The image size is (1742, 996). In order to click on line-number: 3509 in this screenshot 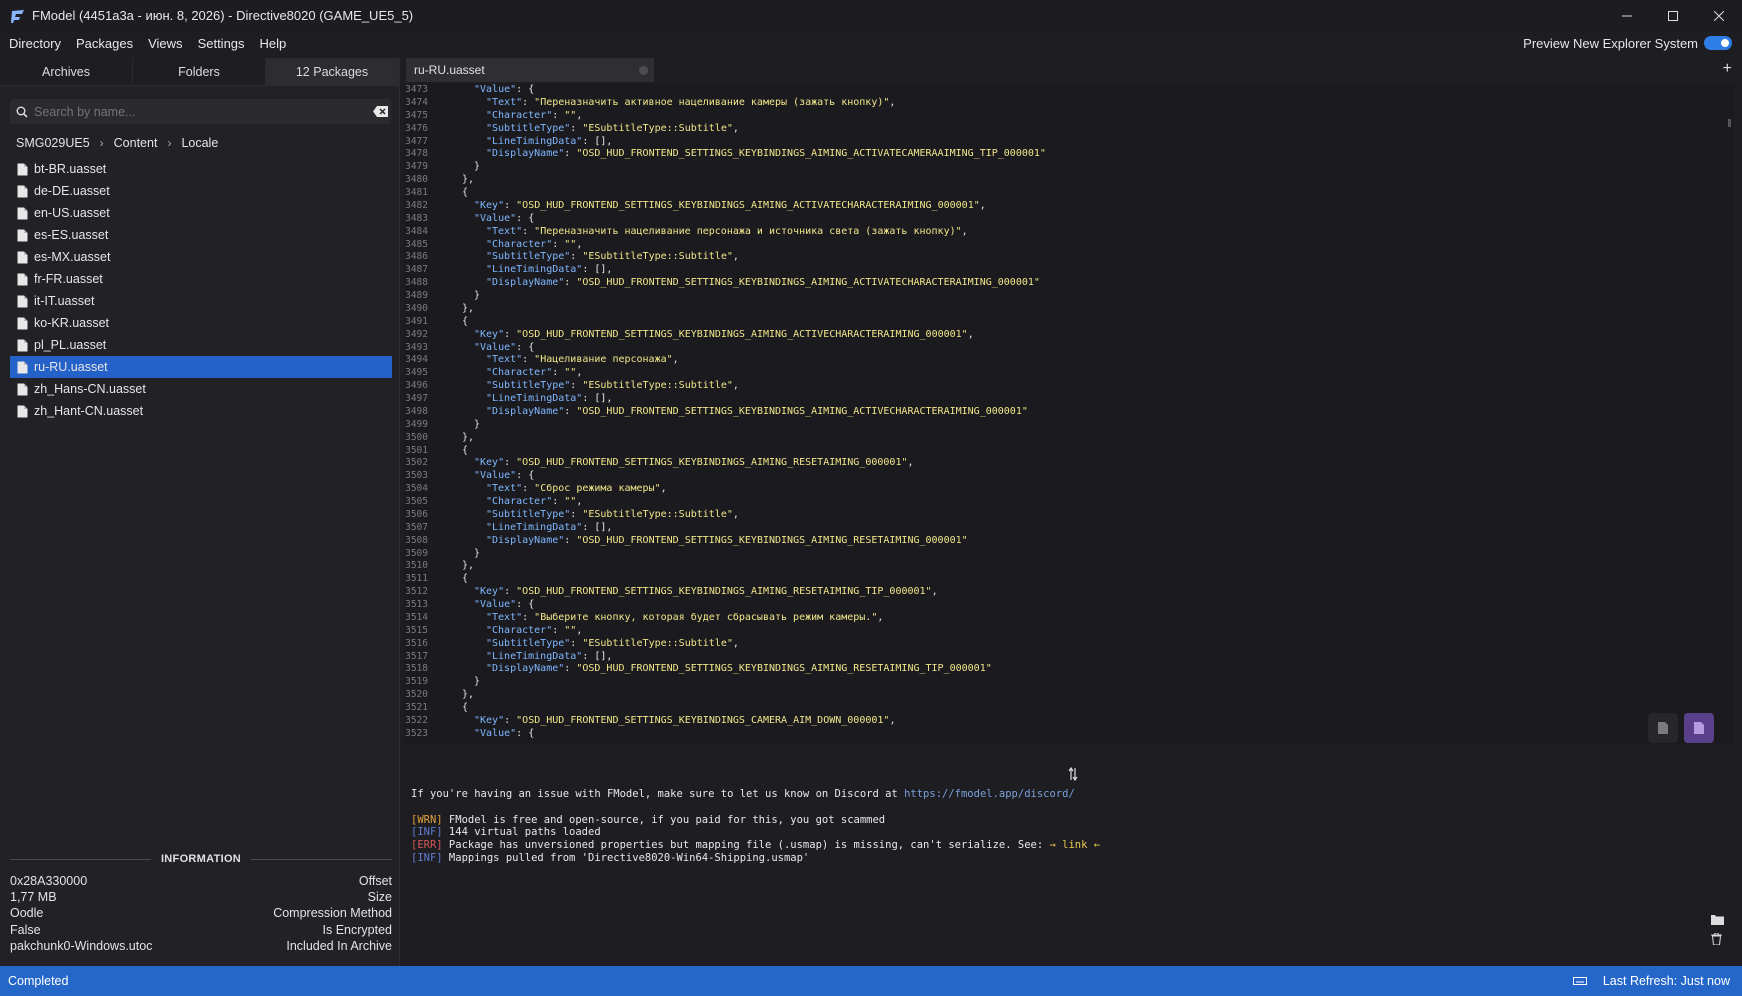, I will do `click(416, 553)`.